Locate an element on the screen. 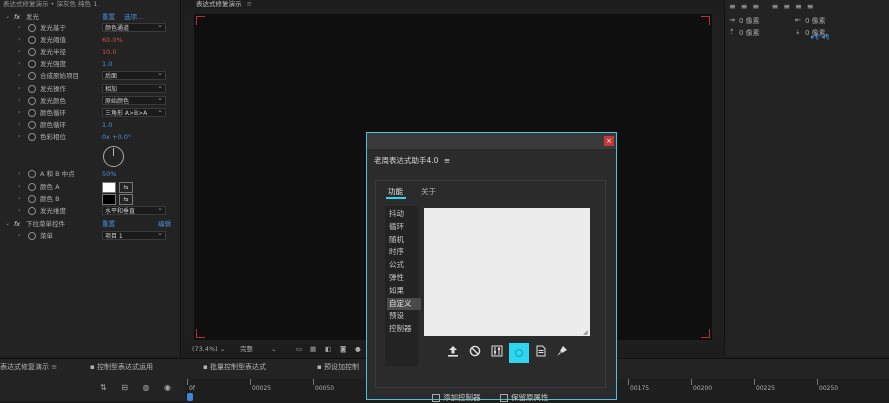 This screenshot has width=889, height=403. space-before-icon: ⇡ is located at coordinates (732, 32).